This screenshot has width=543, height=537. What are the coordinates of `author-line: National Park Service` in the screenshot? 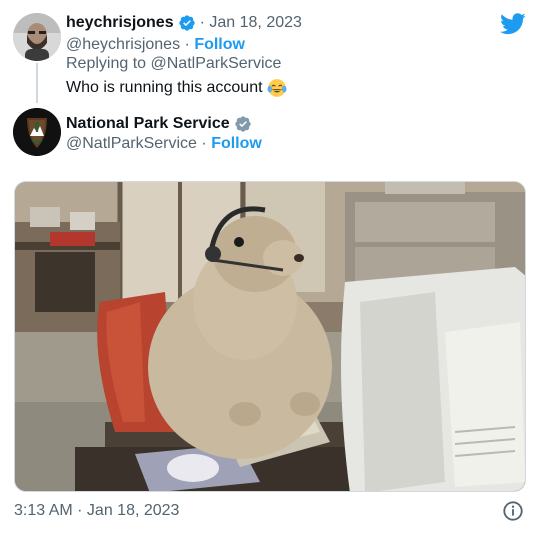 It's located at (161, 124).